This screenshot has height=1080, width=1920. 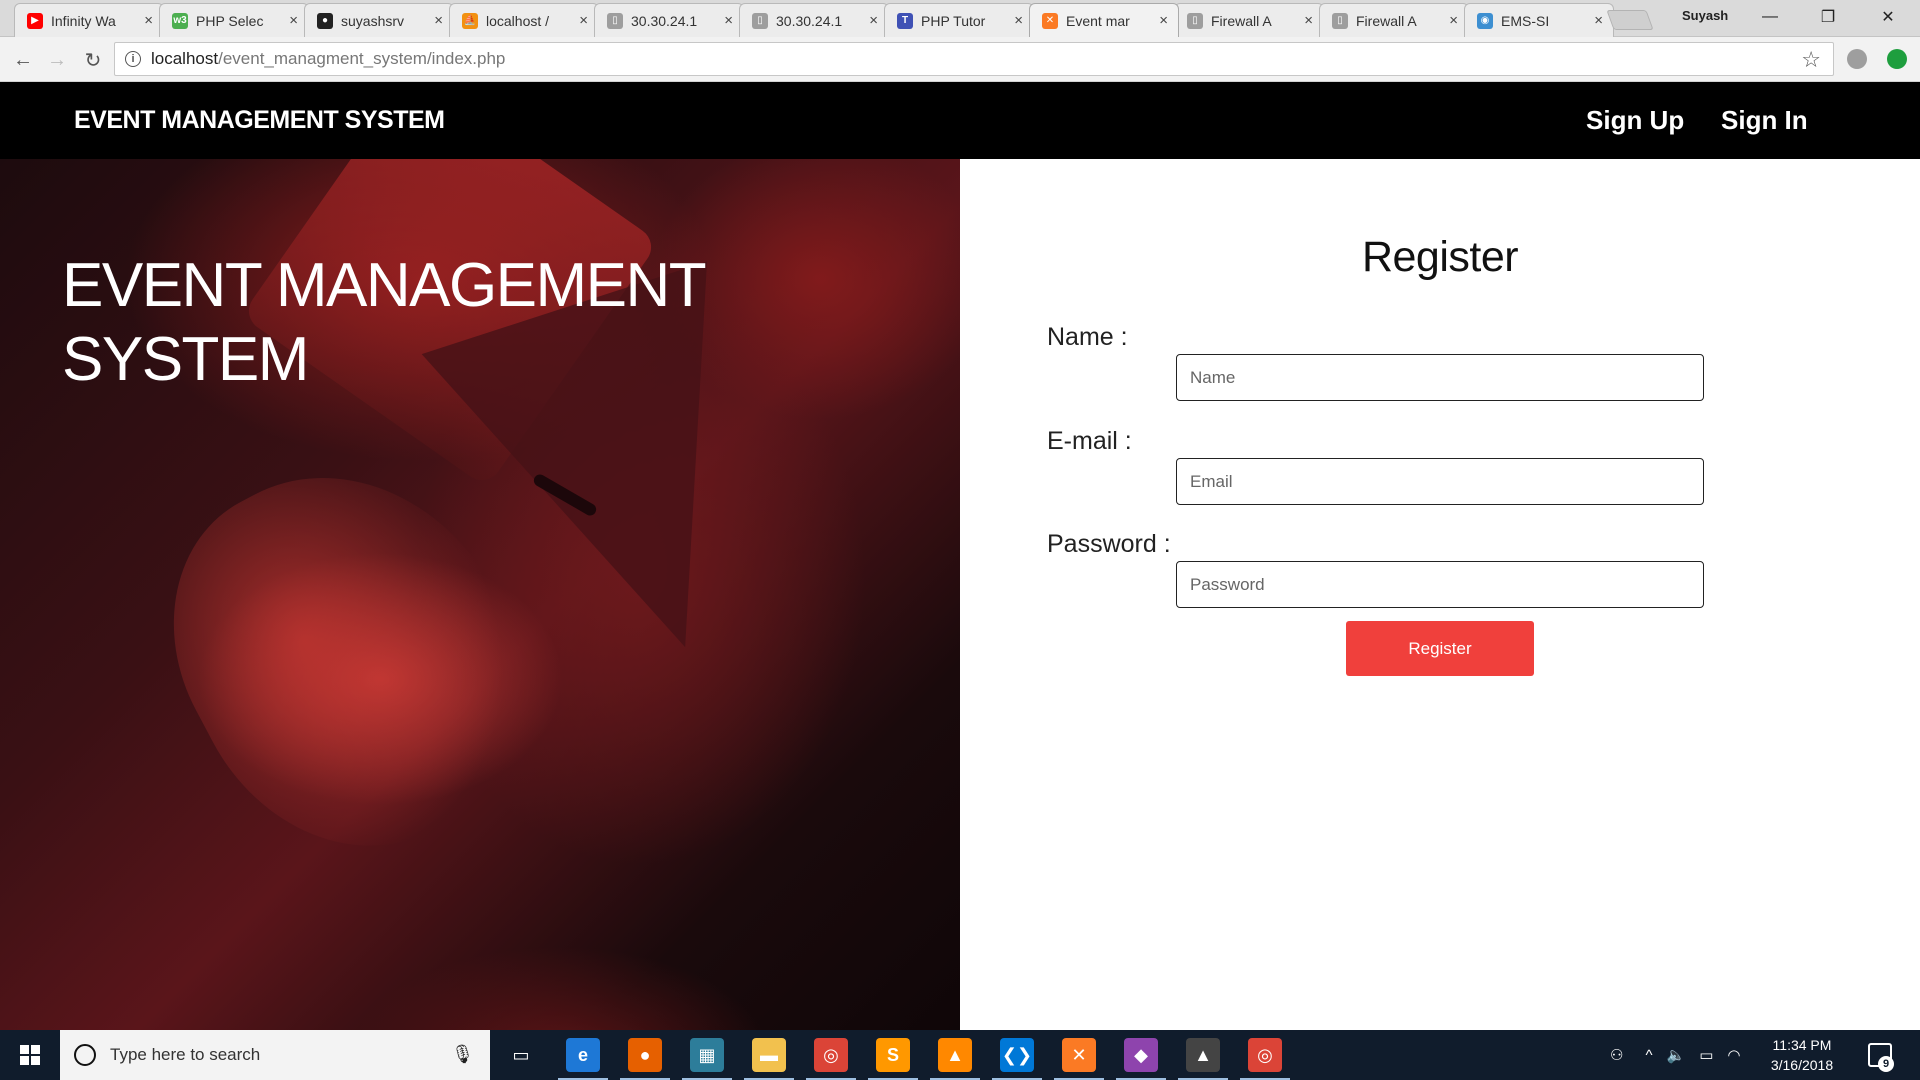 I want to click on people-icon: ⚇, so click(x=1616, y=1055).